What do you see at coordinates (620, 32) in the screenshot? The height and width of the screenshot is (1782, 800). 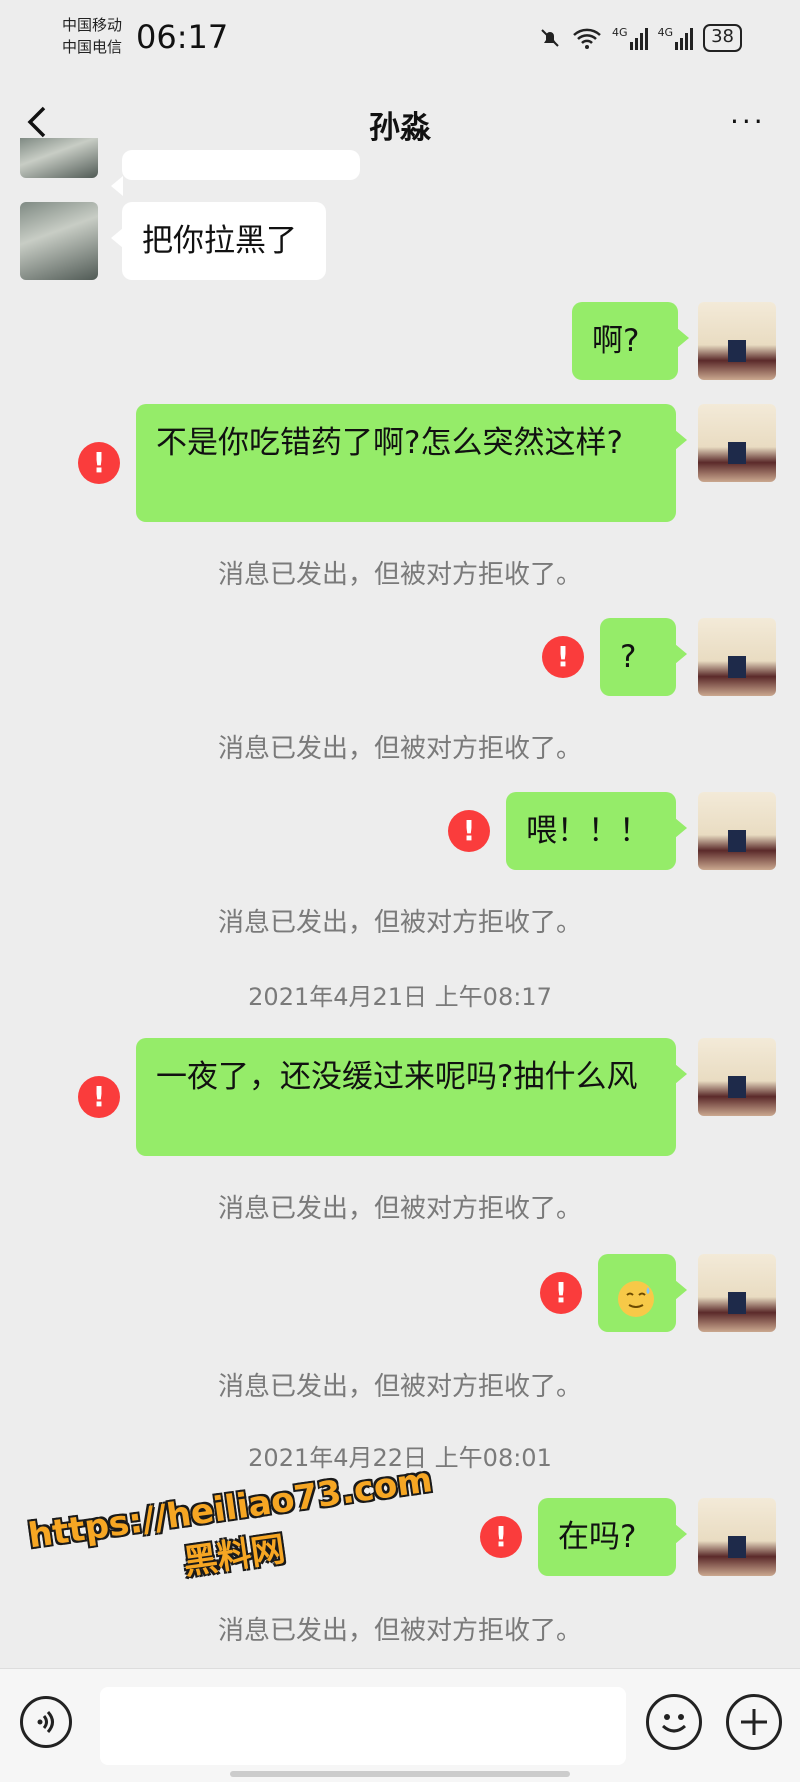 I see `net-label-1: 4G` at bounding box center [620, 32].